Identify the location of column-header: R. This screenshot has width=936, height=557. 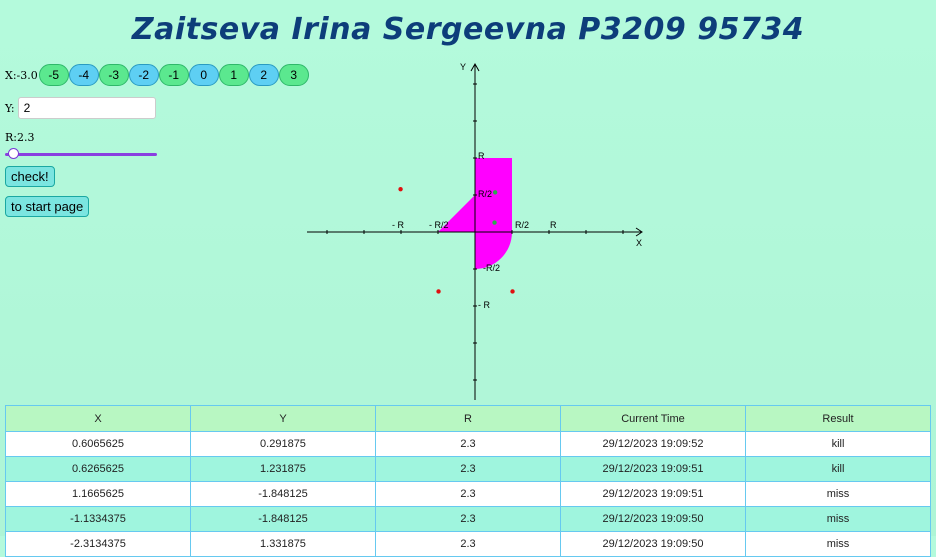
(468, 418).